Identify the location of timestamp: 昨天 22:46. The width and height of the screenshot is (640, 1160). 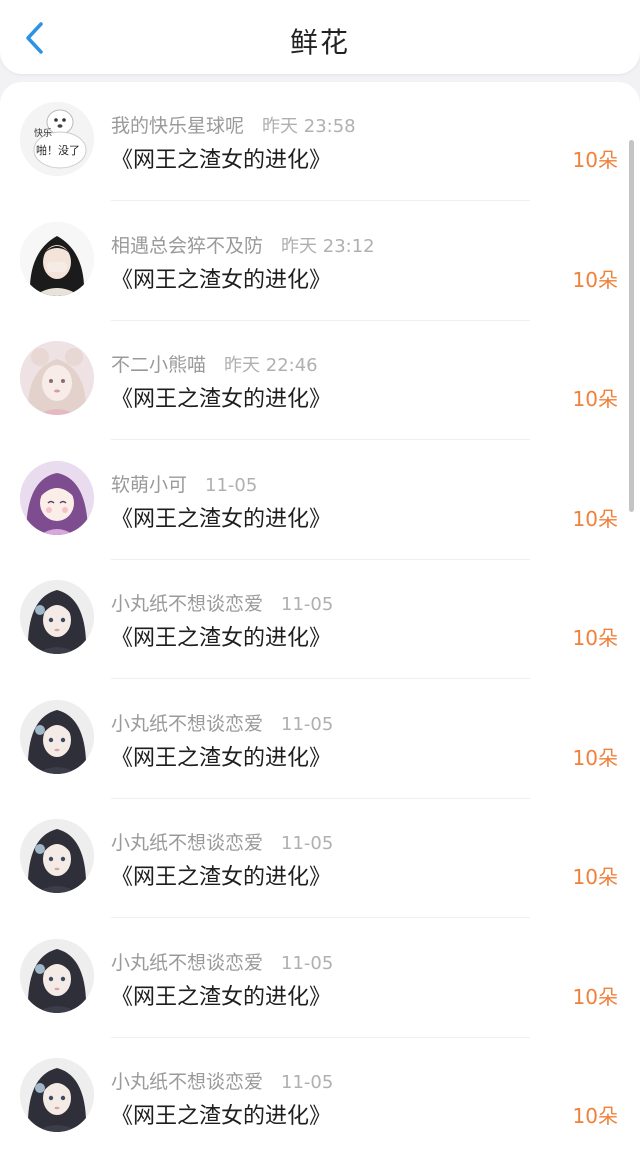
(271, 365).